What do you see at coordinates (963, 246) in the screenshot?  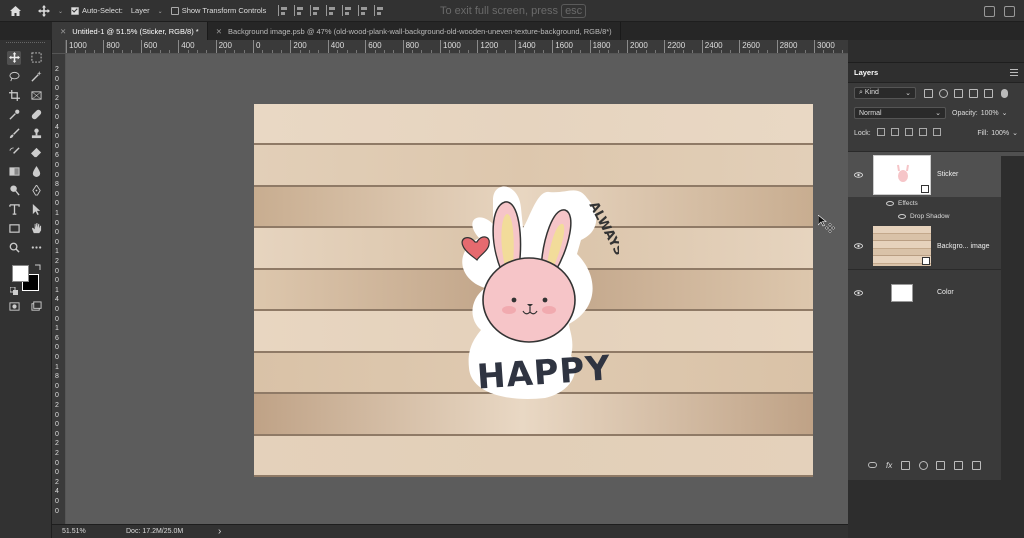 I see `layer-name: Backgro... image` at bounding box center [963, 246].